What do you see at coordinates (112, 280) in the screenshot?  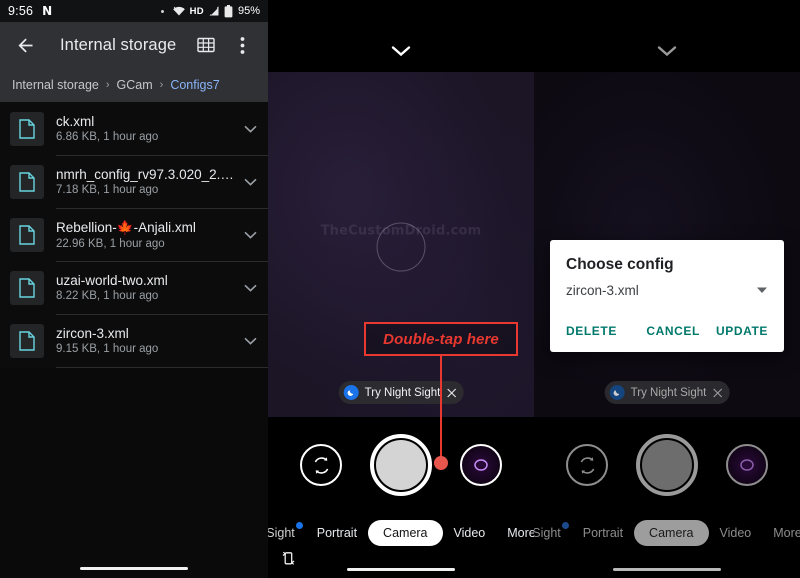 I see `file-name: uzai-world-two.xml` at bounding box center [112, 280].